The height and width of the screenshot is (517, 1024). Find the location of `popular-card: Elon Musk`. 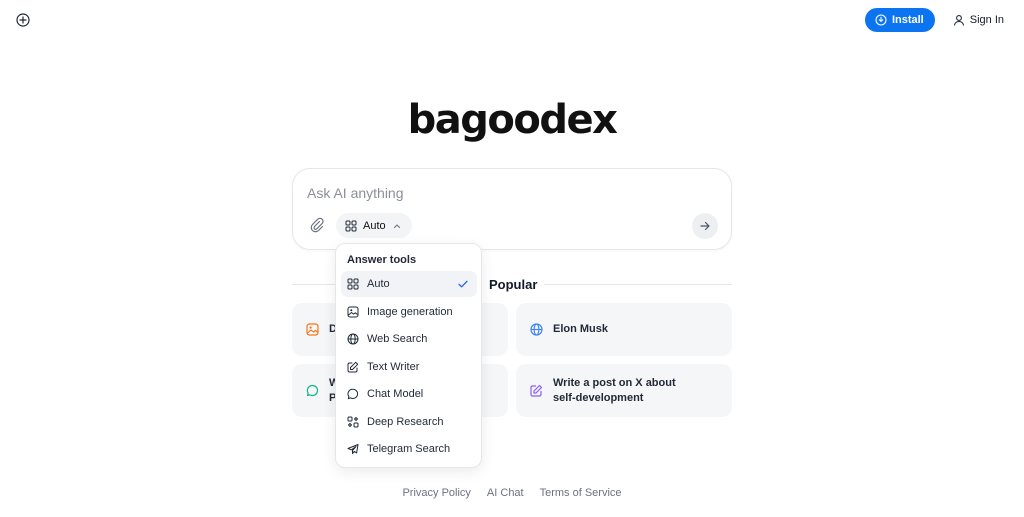

popular-card: Elon Musk is located at coordinates (624, 329).